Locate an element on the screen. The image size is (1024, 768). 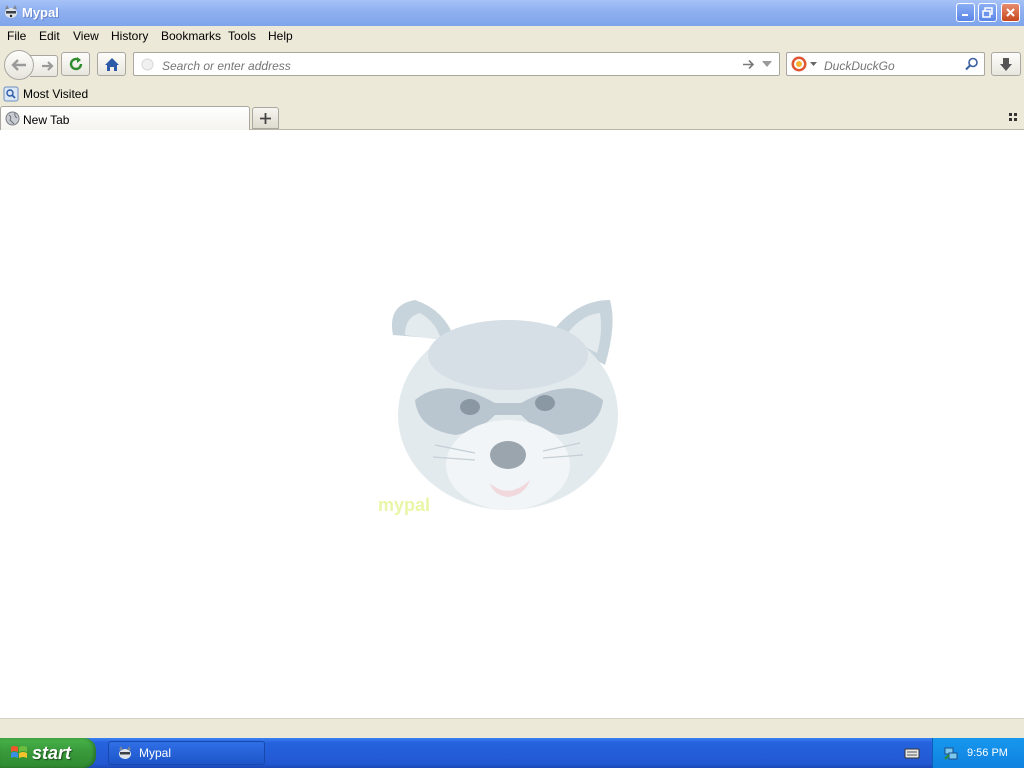
bookmark-most-visited: Most Visited is located at coordinates (45, 94).